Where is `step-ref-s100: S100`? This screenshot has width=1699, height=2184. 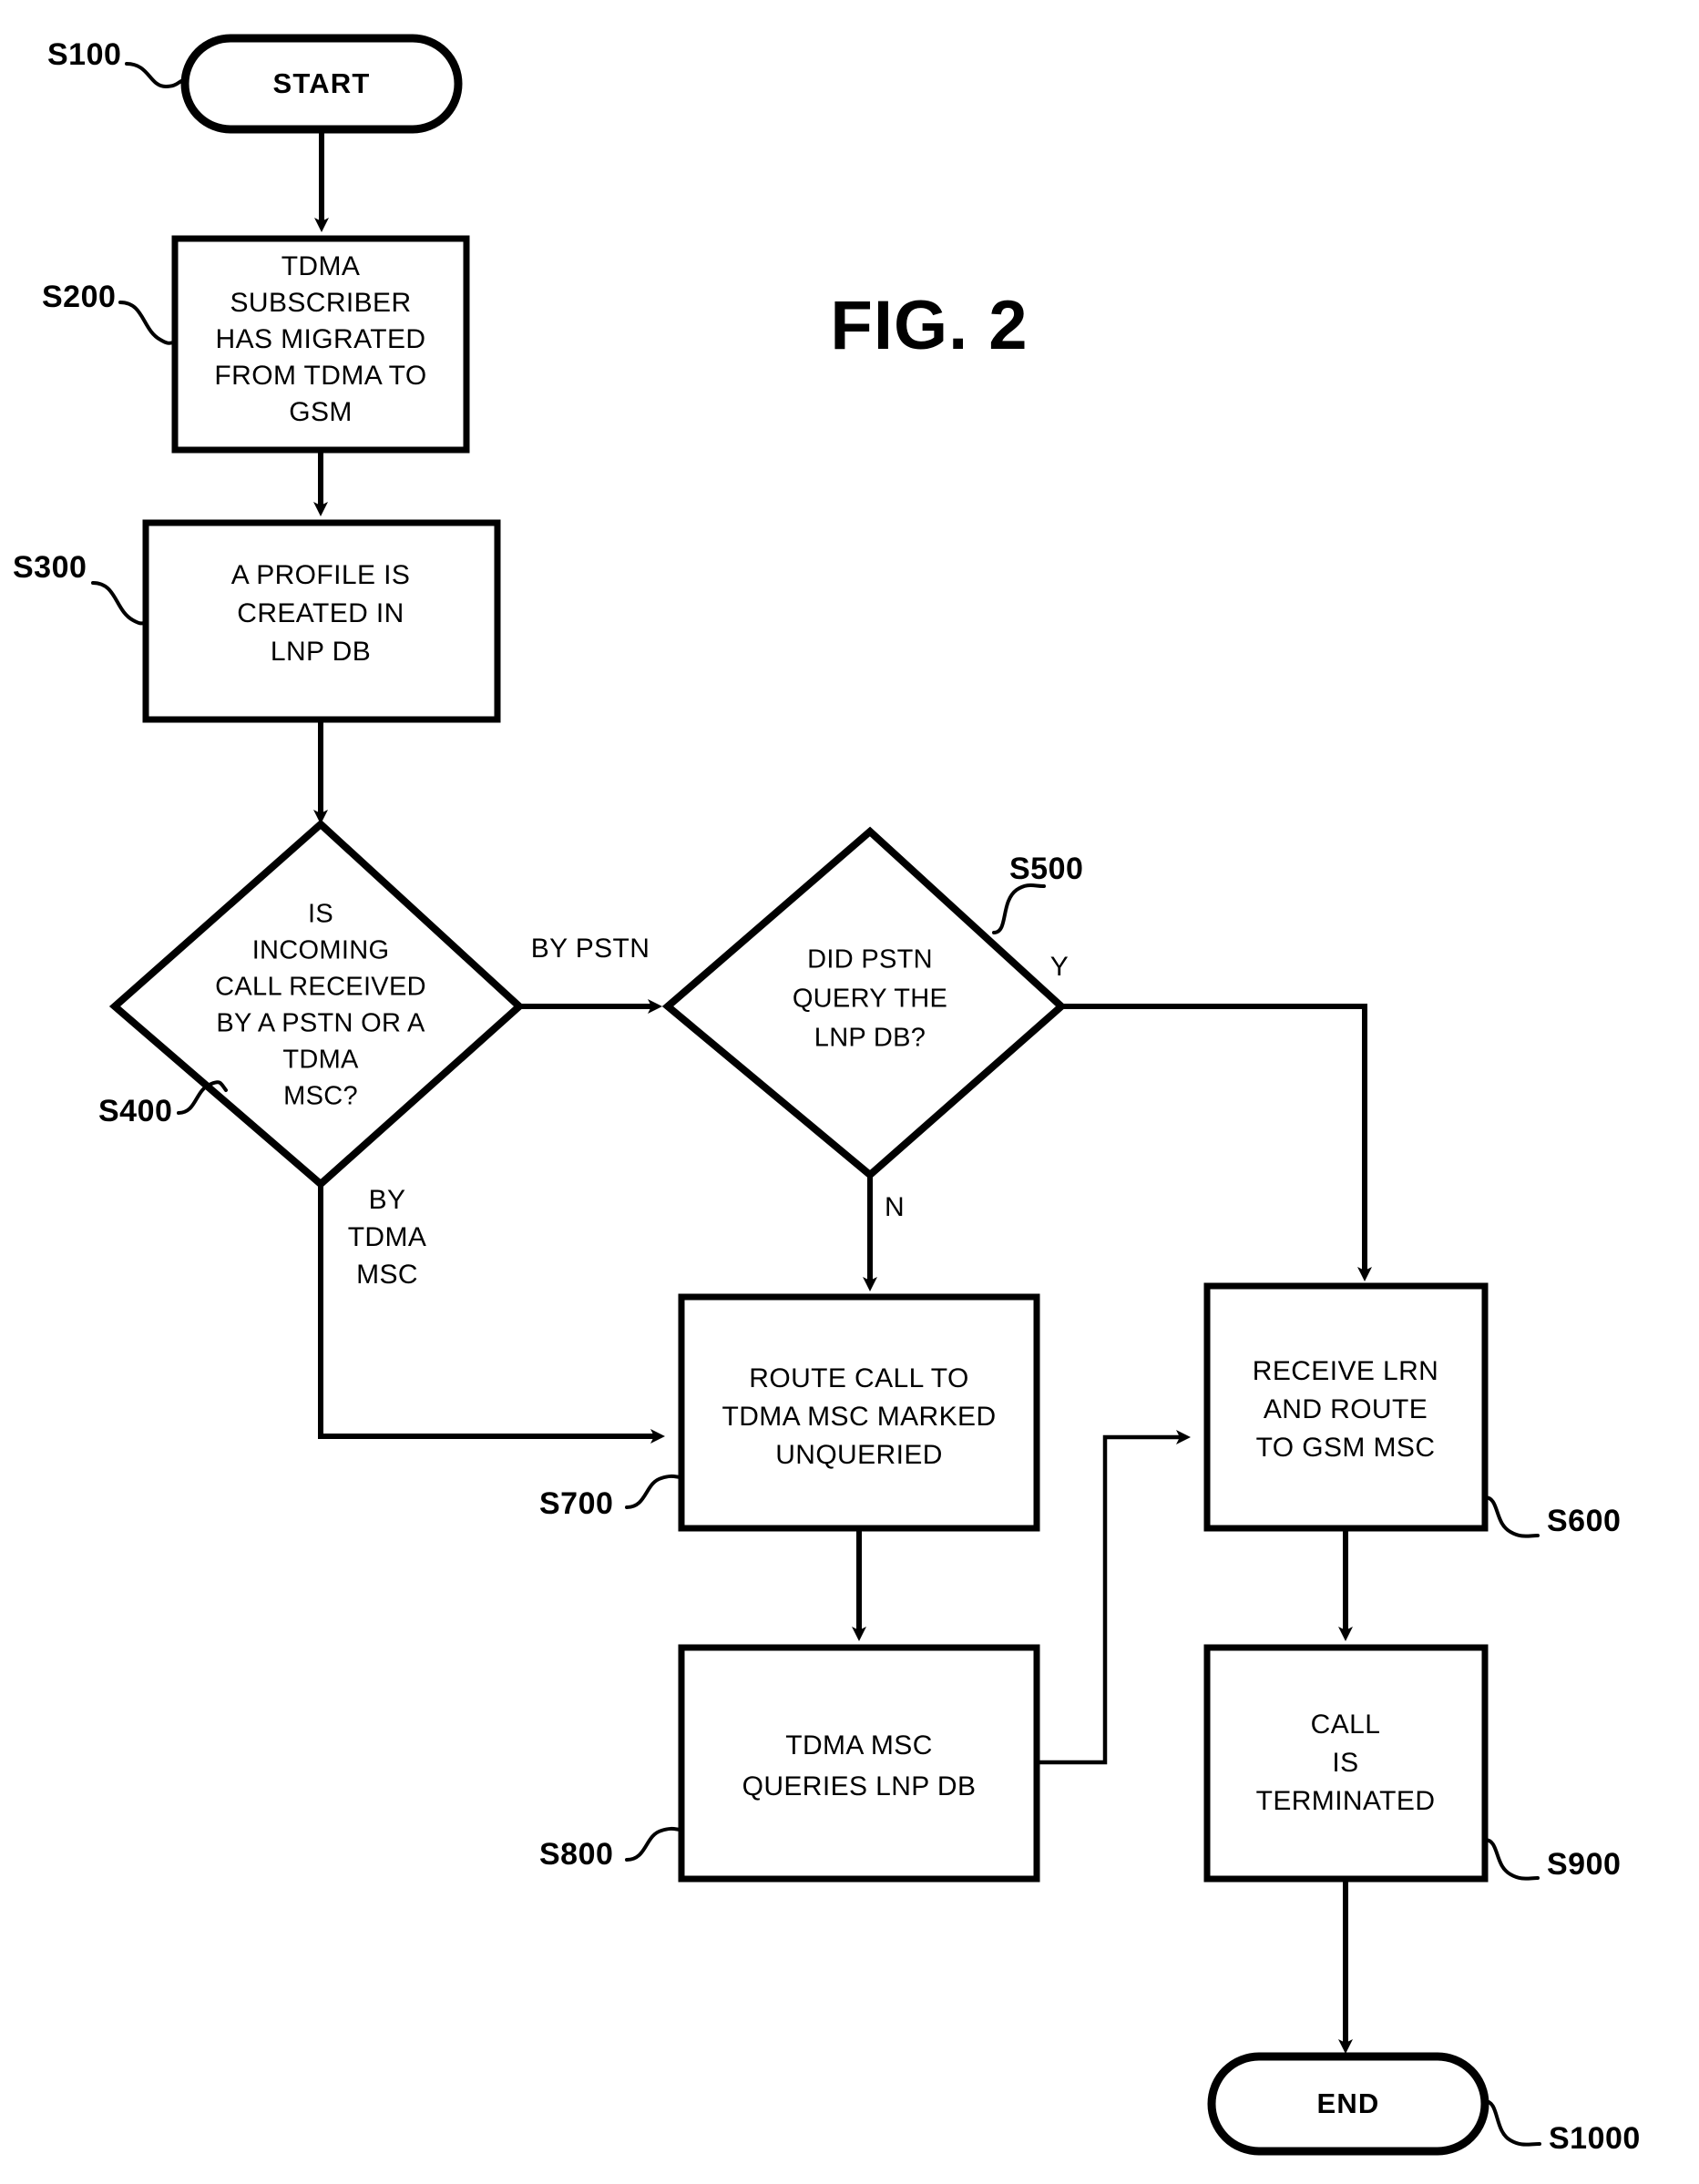
step-ref-s100: S100 is located at coordinates (84, 54).